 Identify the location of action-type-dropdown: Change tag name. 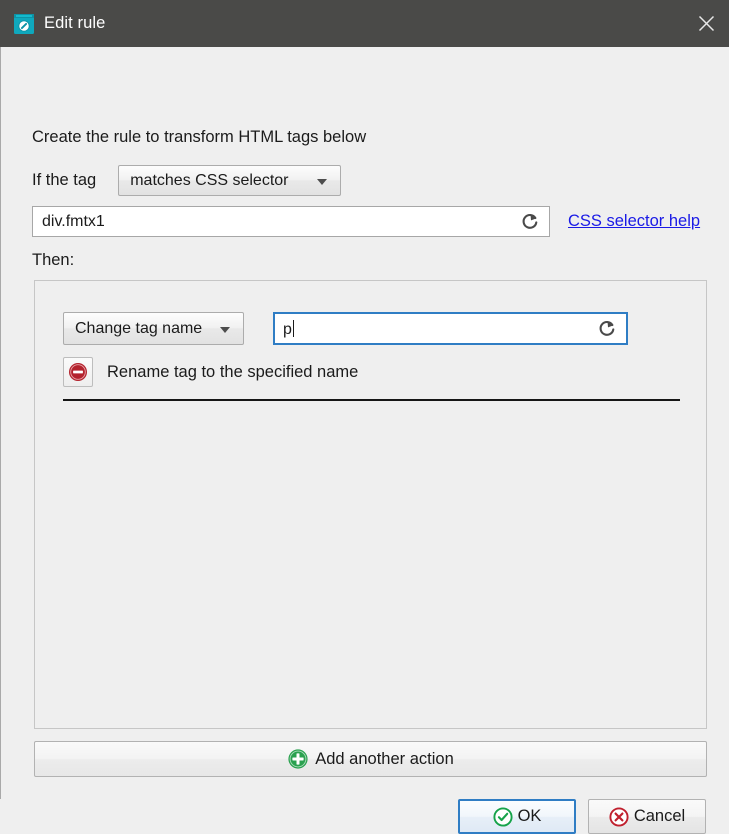
(153, 328).